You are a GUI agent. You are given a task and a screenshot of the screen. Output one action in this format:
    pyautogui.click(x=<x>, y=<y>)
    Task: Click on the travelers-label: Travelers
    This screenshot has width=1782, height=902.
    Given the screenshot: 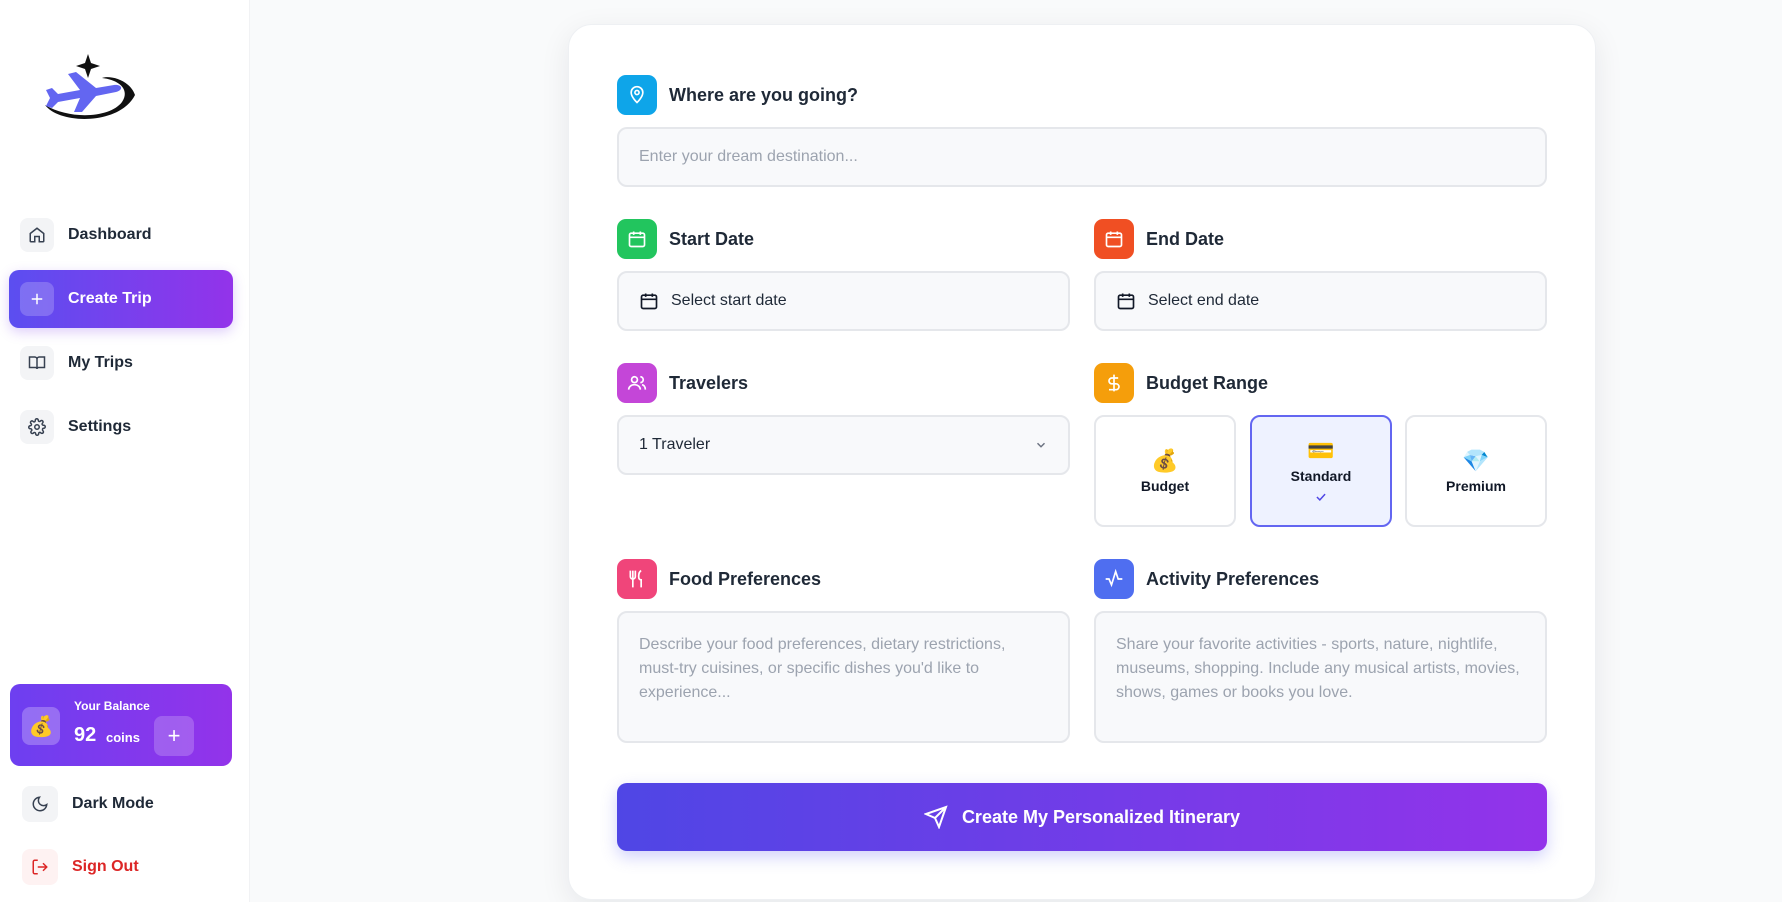 What is the action you would take?
    pyautogui.click(x=709, y=382)
    